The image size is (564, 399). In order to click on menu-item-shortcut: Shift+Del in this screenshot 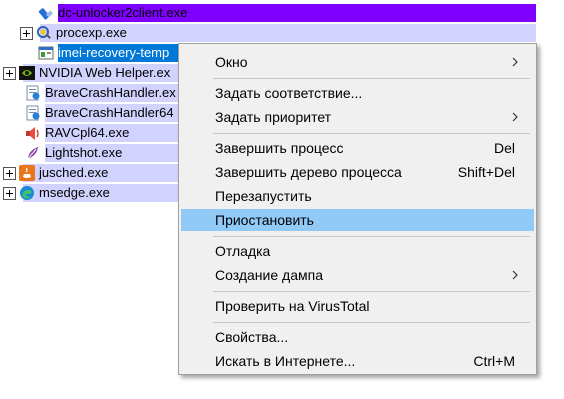, I will do `click(486, 172)`.